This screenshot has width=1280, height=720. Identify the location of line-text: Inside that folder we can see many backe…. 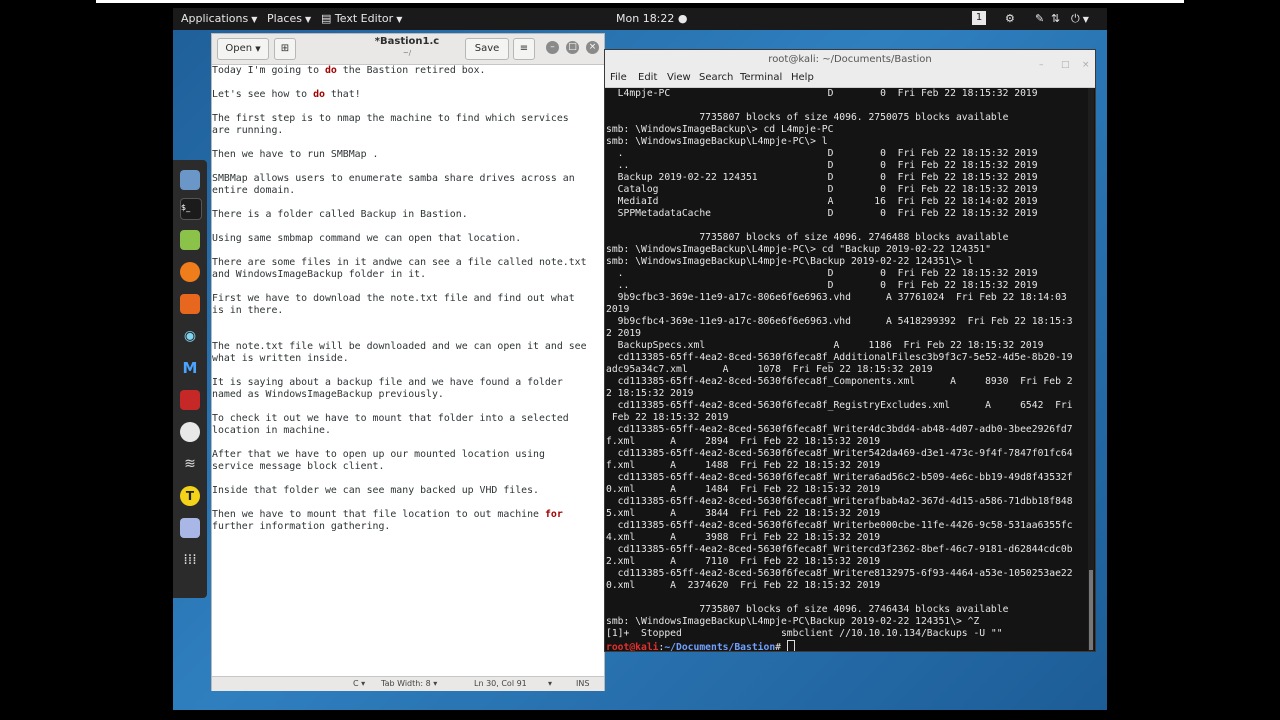
(375, 490).